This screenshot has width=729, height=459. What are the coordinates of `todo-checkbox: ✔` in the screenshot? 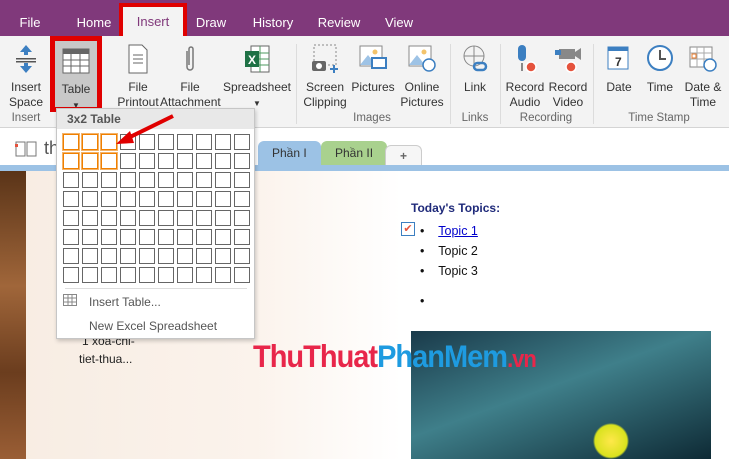 It's located at (408, 229).